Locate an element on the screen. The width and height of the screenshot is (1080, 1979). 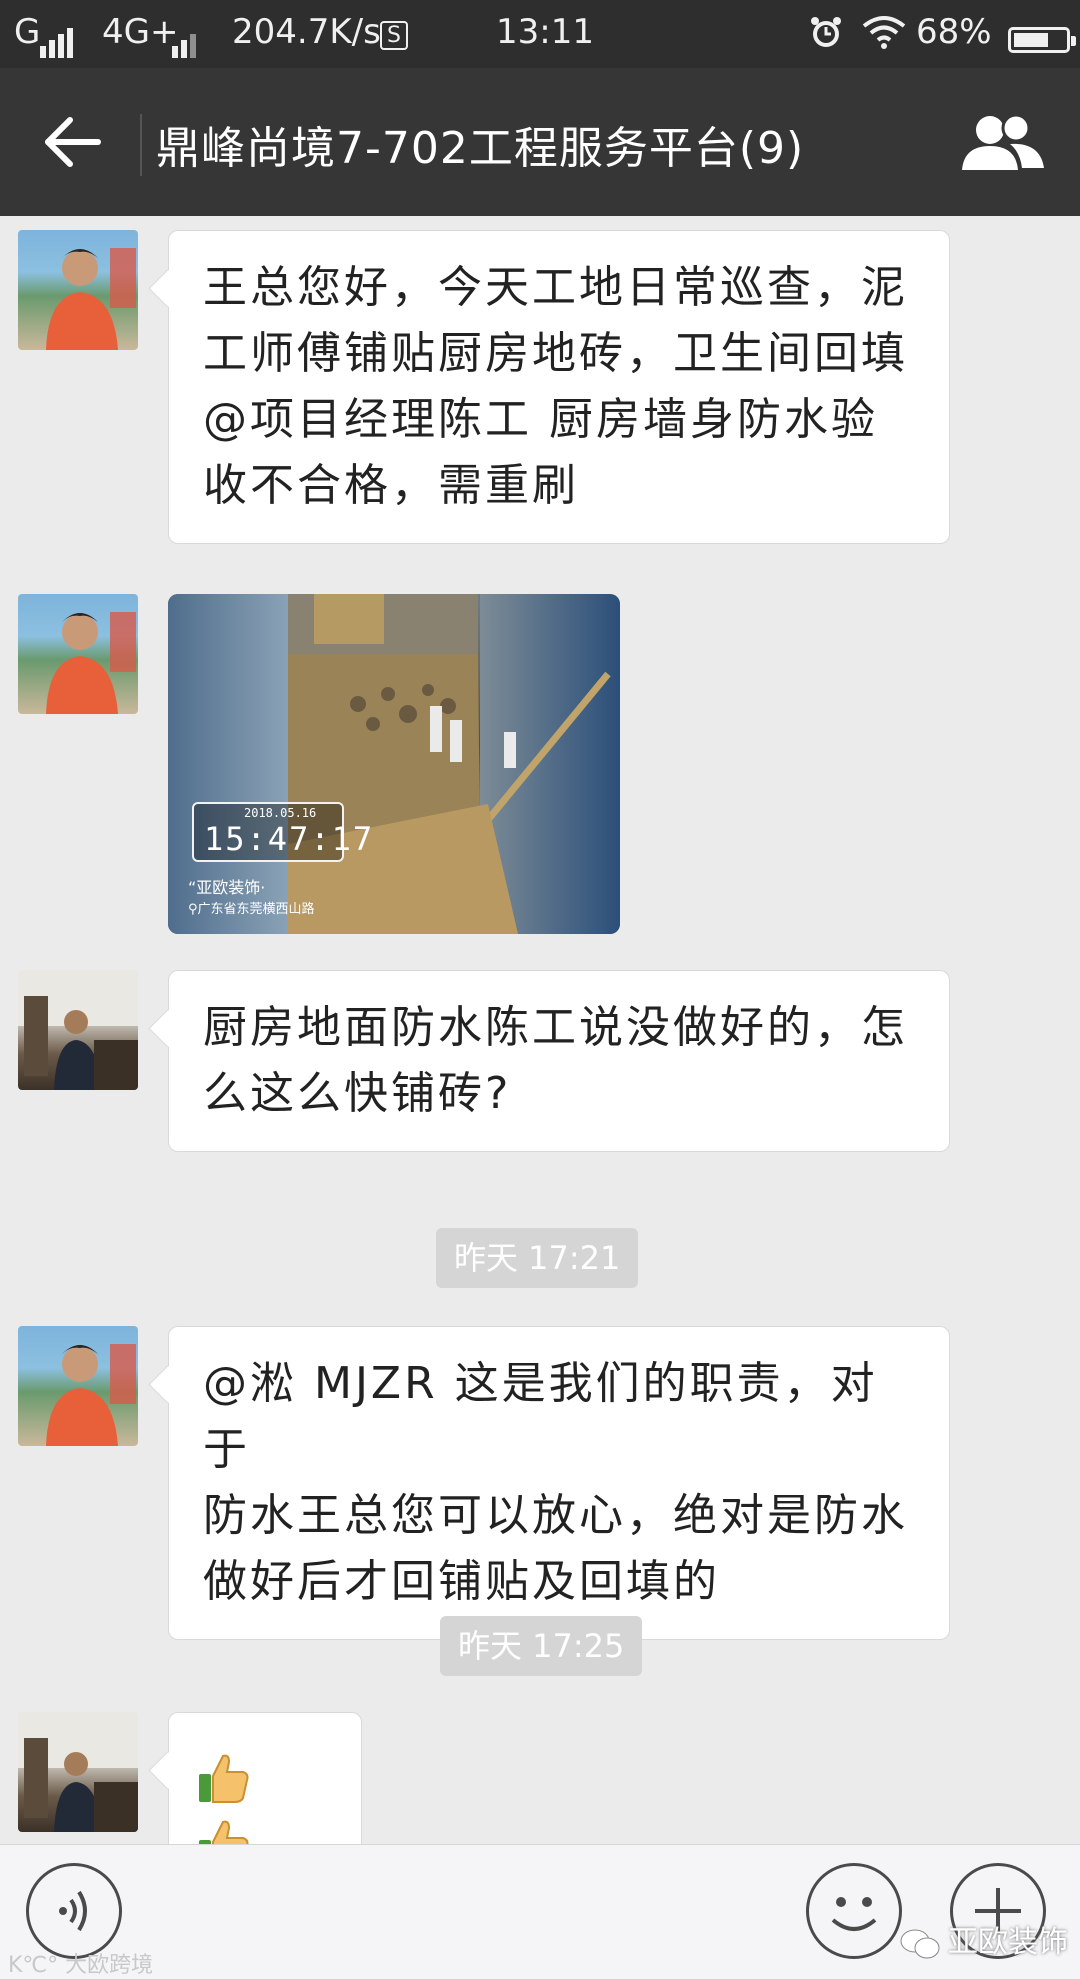
message-bubble: 厨房地面防水陈工说没做好的，怎 么这么快铺砖? is located at coordinates (559, 1061).